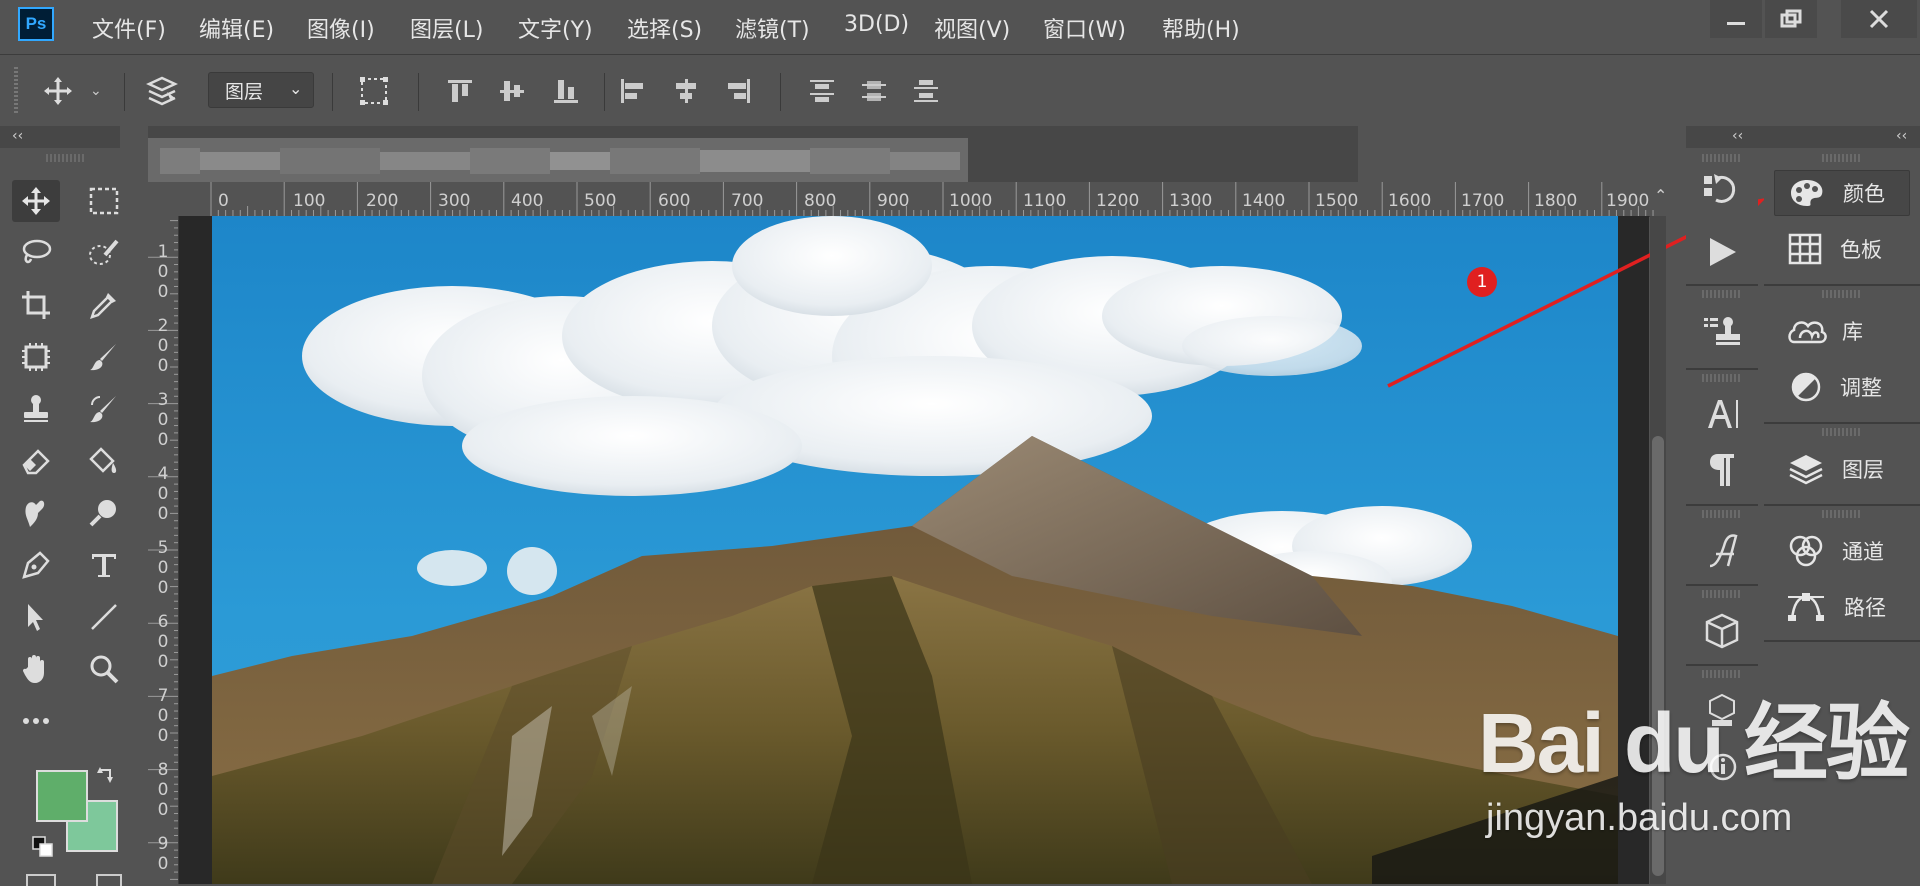 The width and height of the screenshot is (1920, 886). Describe the element at coordinates (972, 28) in the screenshot. I see `menu-view: 视图(V)` at that location.